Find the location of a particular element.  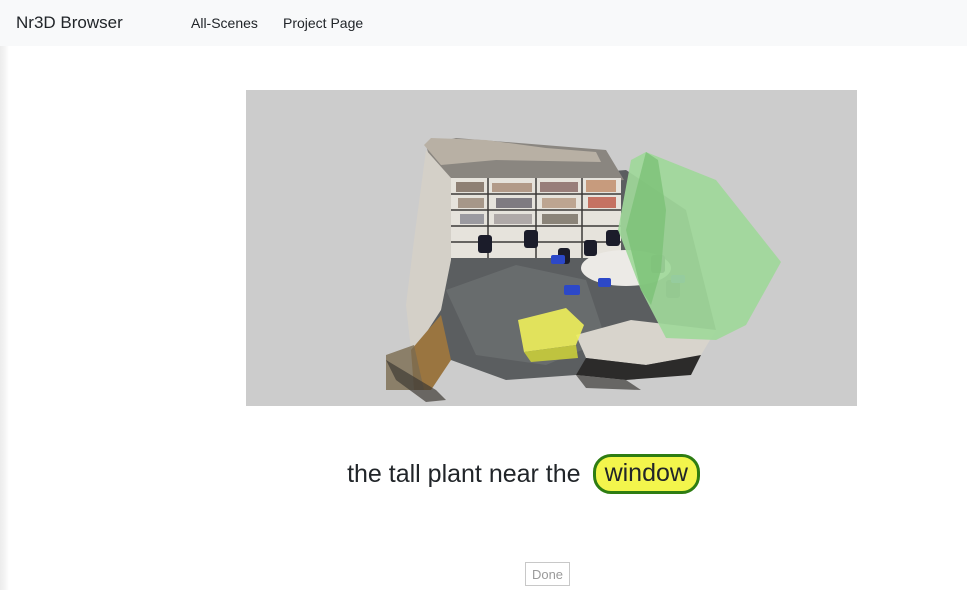

done-button: Done is located at coordinates (547, 574).